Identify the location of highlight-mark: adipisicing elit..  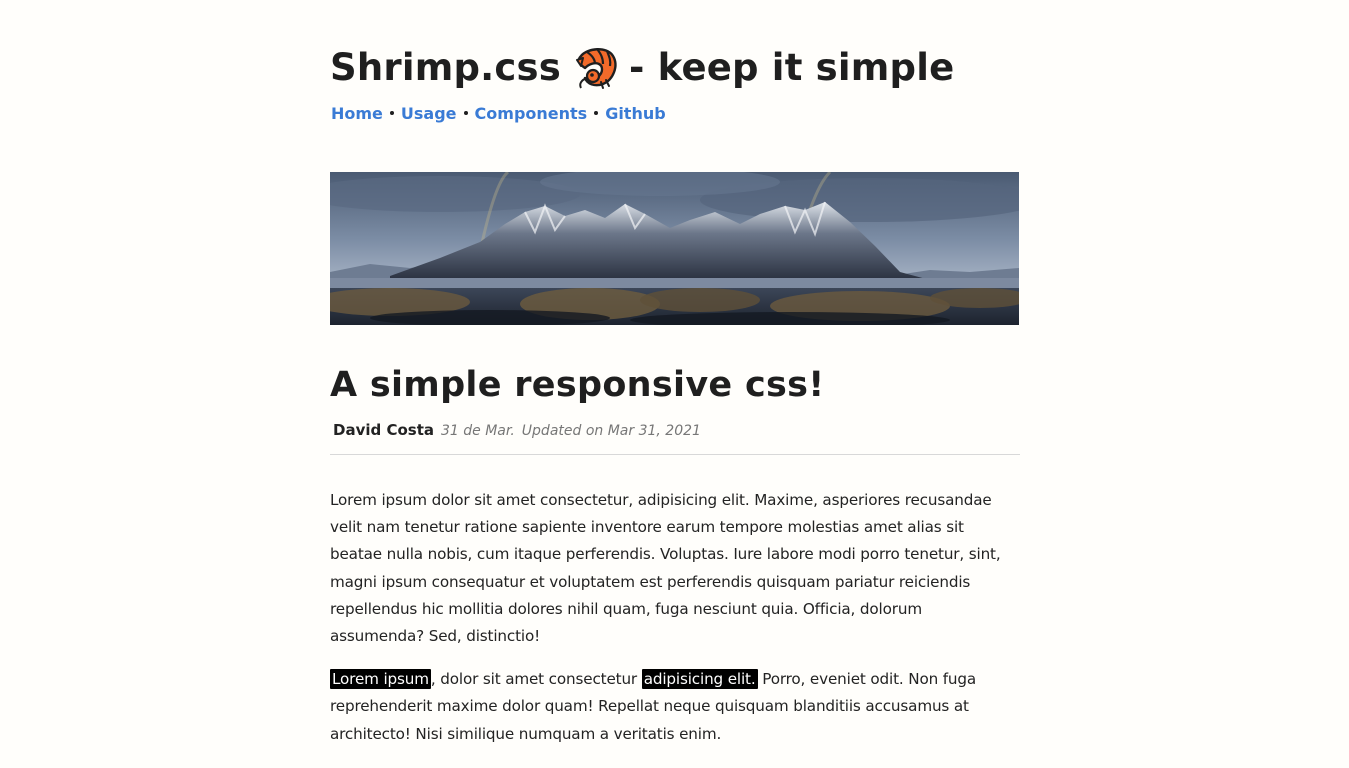
(699, 679).